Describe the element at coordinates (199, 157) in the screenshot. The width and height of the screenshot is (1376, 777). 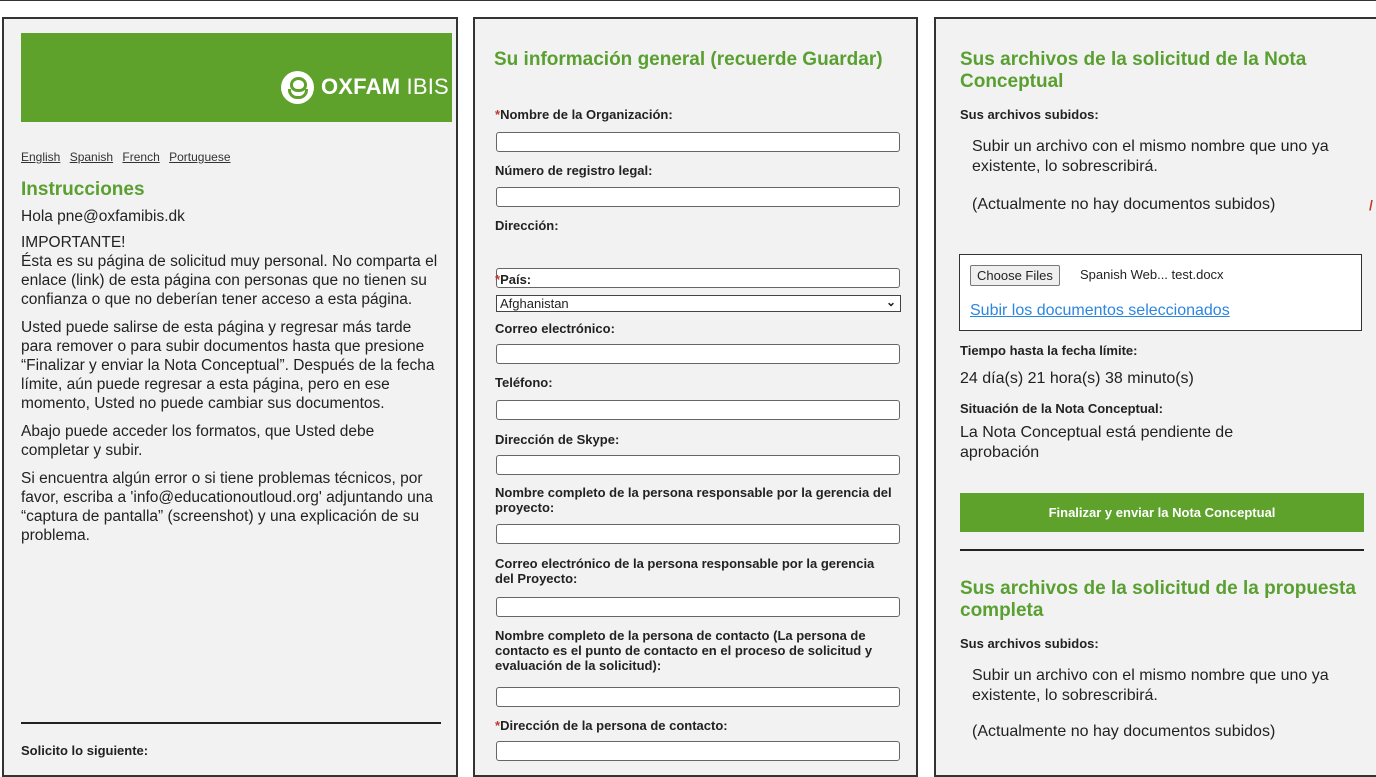
I see `lang-portuguese-link: Portuguese` at that location.